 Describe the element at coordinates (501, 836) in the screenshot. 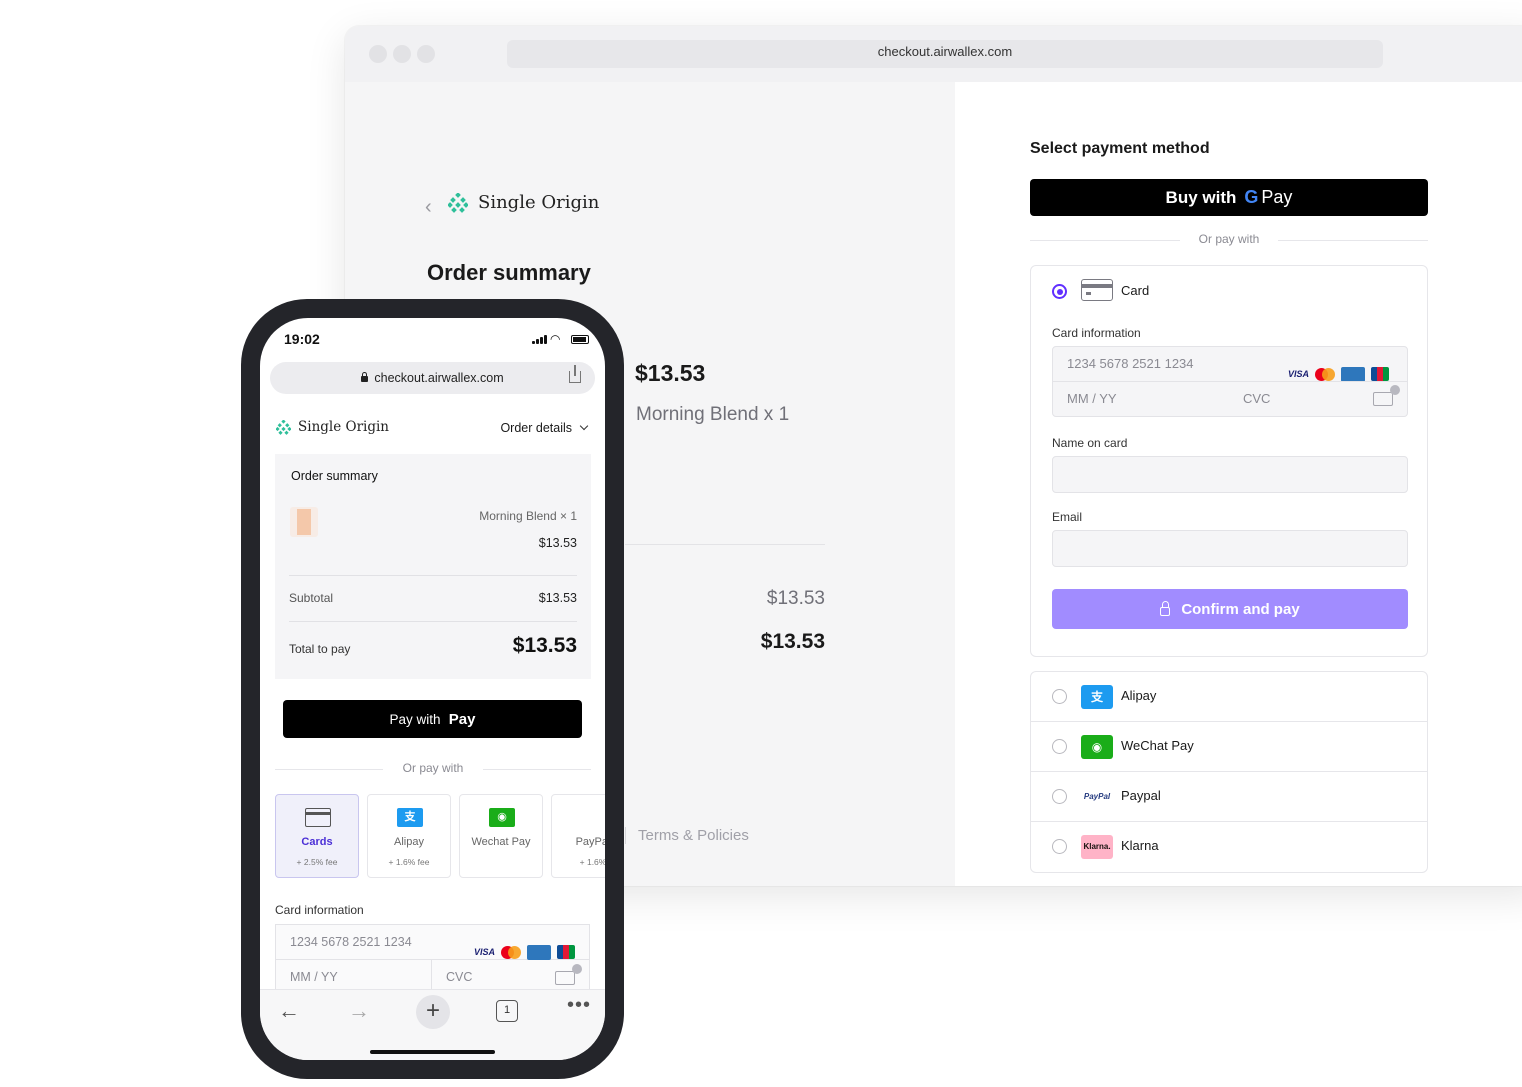

I see `tile-wechat-pay: ◉ Wechat Pay` at that location.